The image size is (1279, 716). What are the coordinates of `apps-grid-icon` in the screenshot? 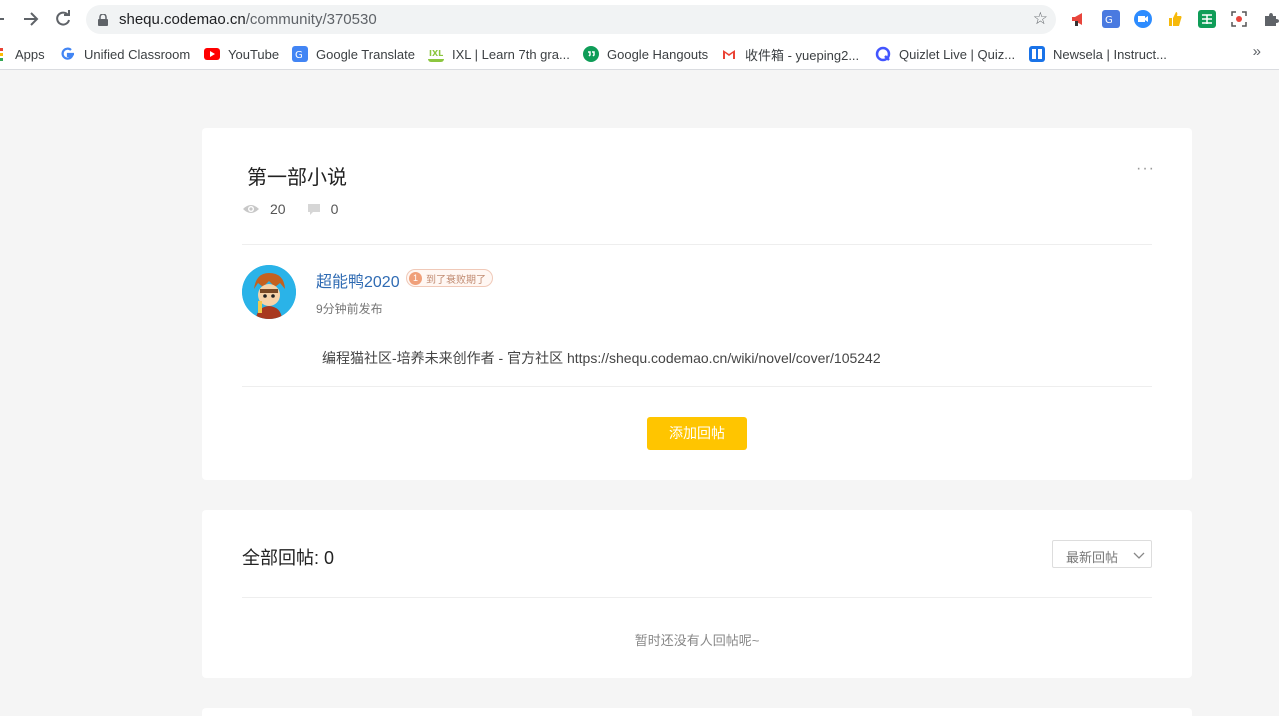 It's located at (3, 54).